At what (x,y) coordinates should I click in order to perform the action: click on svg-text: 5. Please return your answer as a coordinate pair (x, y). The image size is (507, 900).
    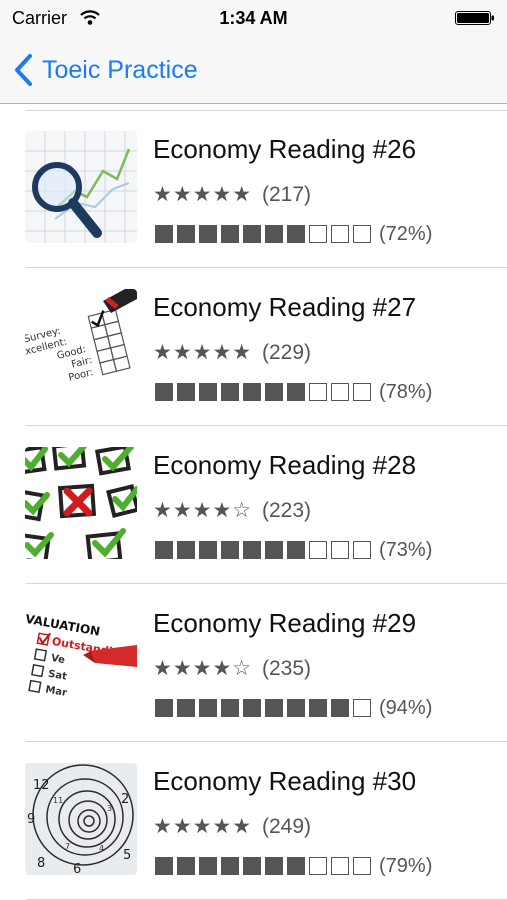
    Looking at the image, I should click on (127, 855).